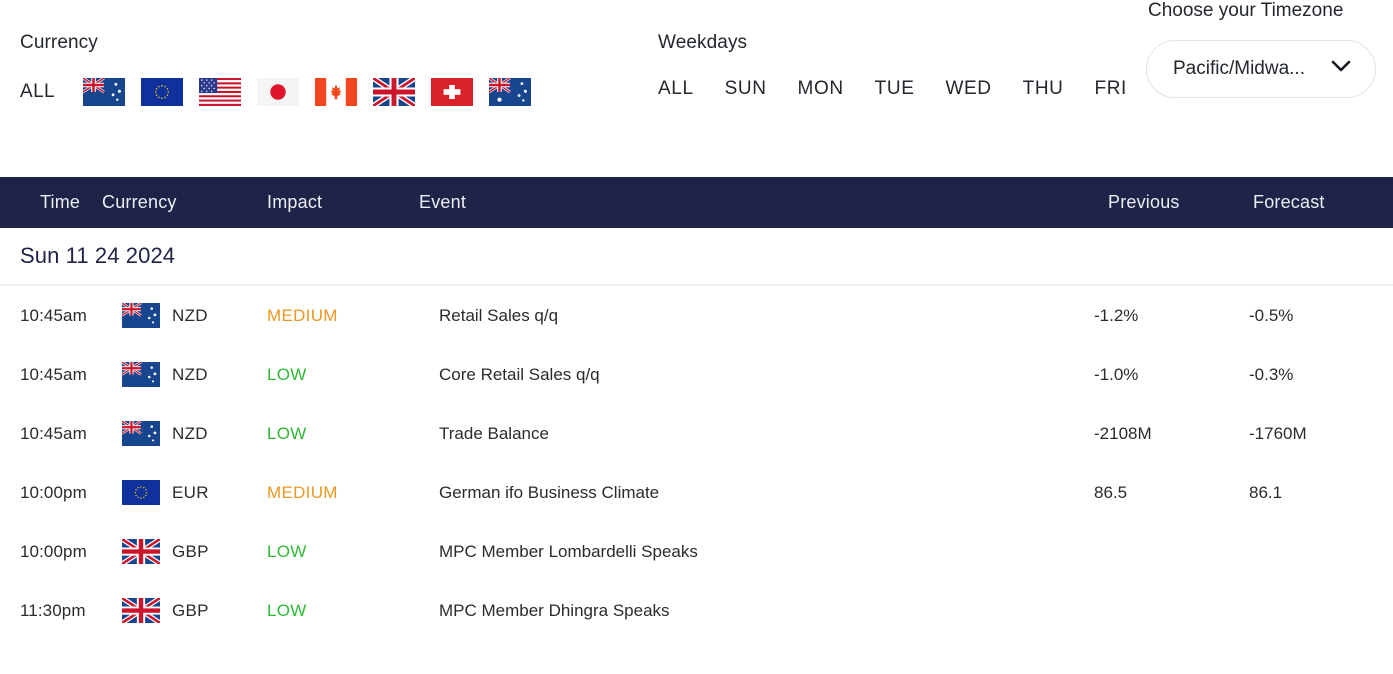 Image resolution: width=1393 pixels, height=674 pixels. I want to click on cell-forecast: -0.5%, so click(1271, 315).